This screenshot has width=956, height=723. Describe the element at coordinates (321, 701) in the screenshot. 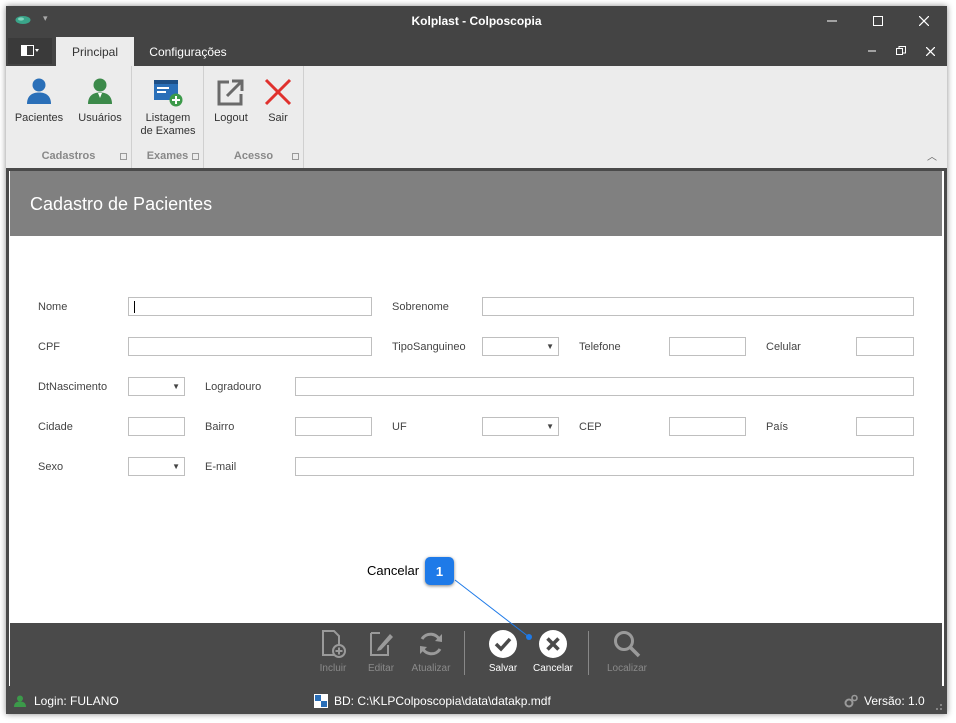

I see `database-icon` at that location.